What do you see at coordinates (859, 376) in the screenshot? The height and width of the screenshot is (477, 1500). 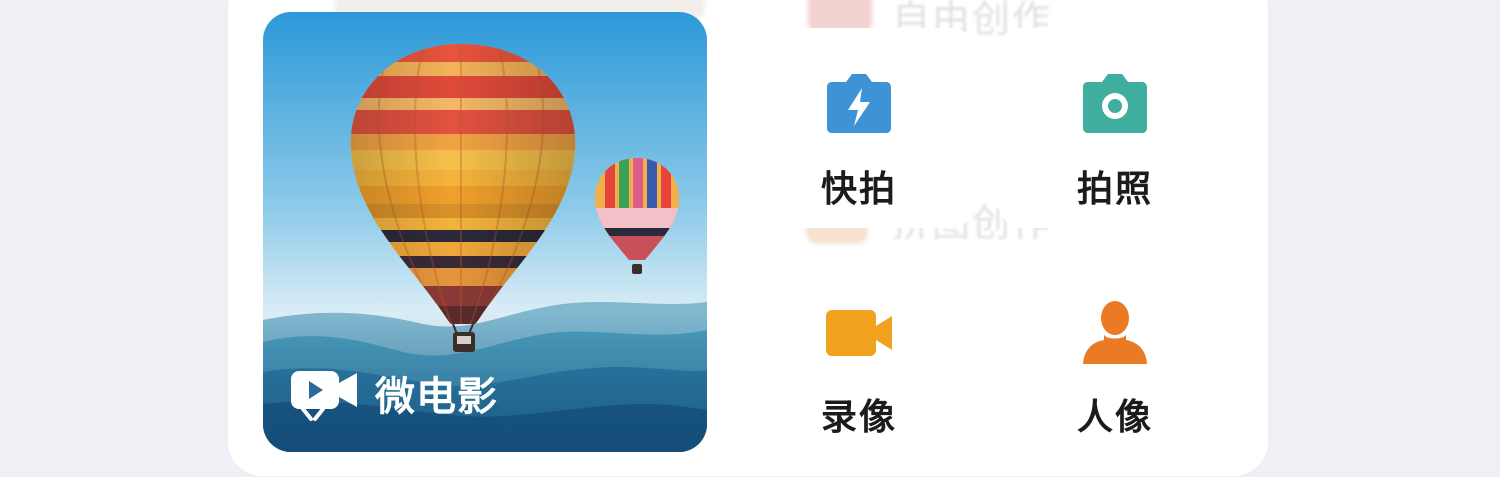 I see `record-tile: 录像` at bounding box center [859, 376].